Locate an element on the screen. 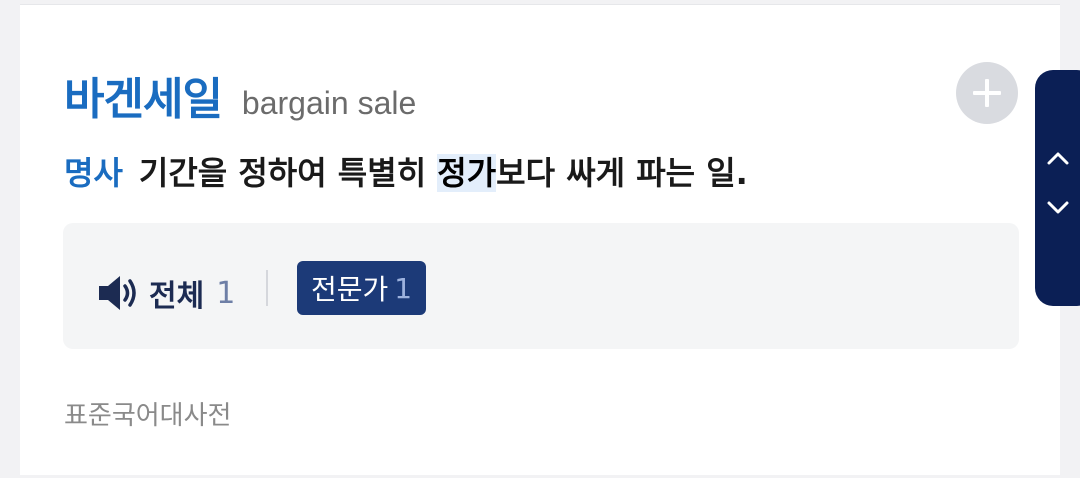 Image resolution: width=1080 pixels, height=478 pixels. definition-text-before: 기간을 정하여 특별히 is located at coordinates (288, 173).